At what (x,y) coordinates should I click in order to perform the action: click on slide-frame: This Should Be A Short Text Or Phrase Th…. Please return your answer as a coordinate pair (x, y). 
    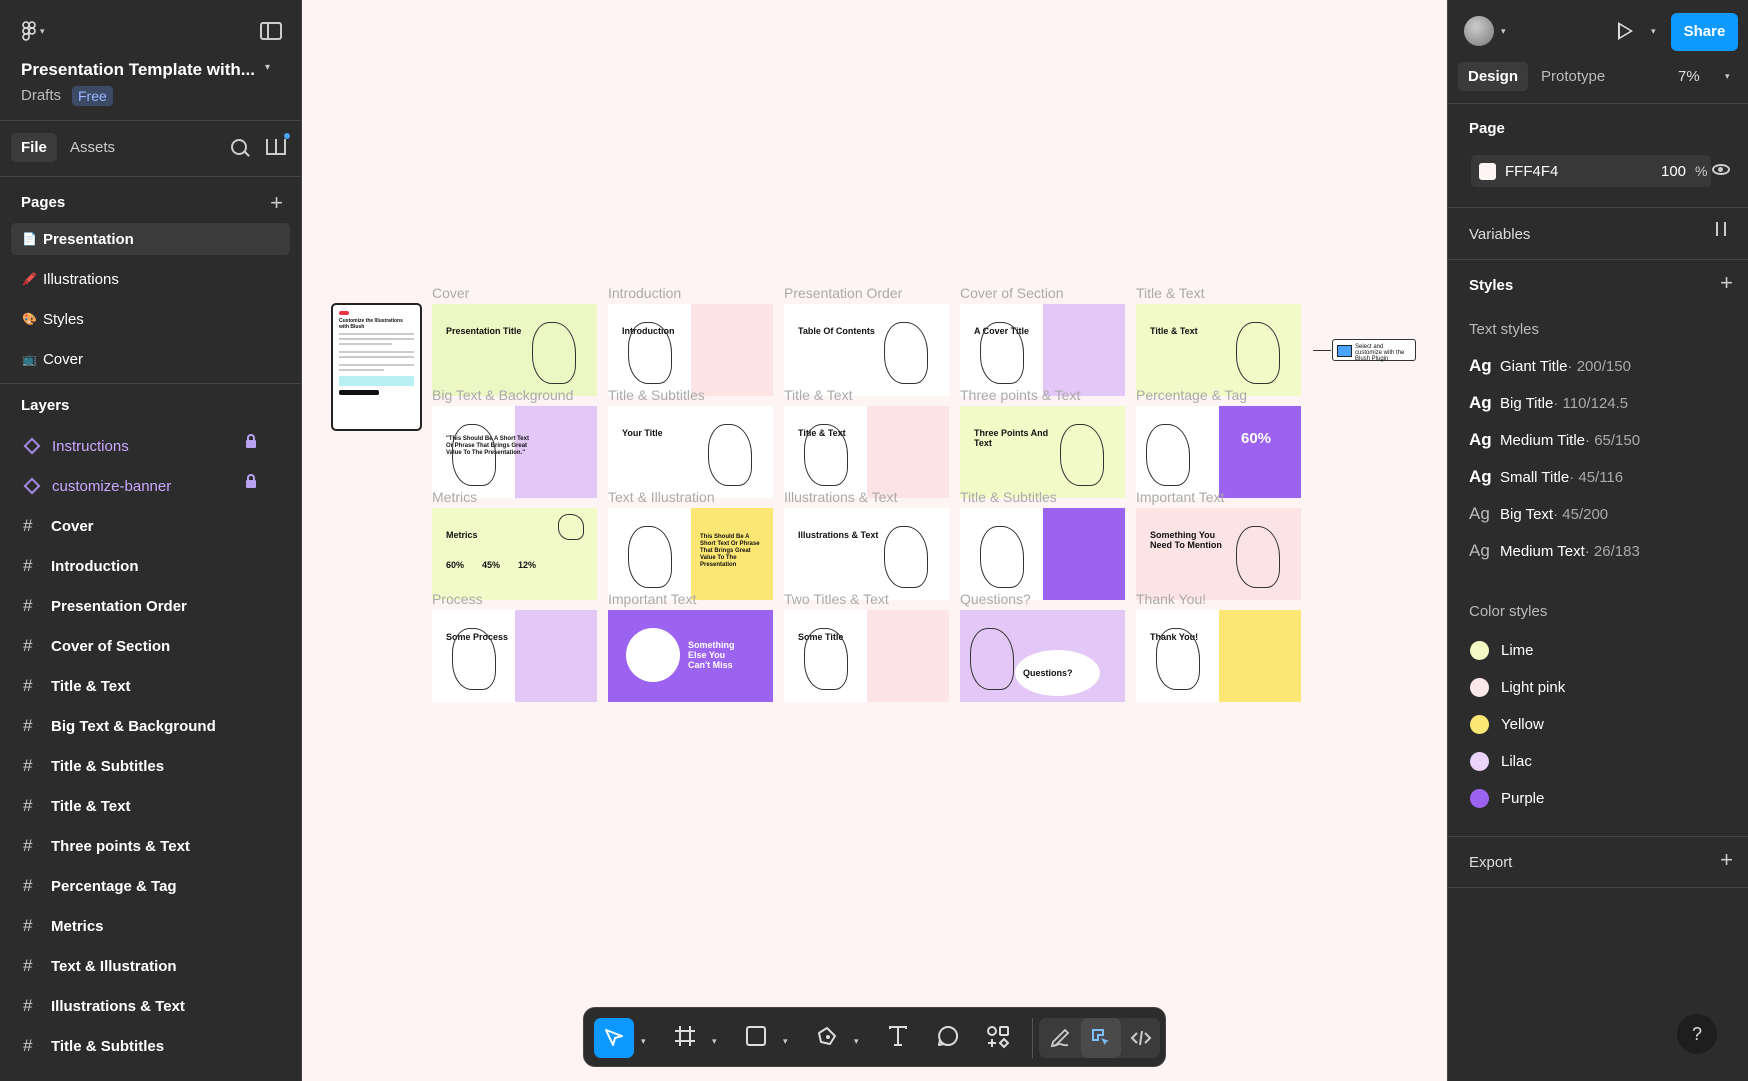
    Looking at the image, I should click on (690, 554).